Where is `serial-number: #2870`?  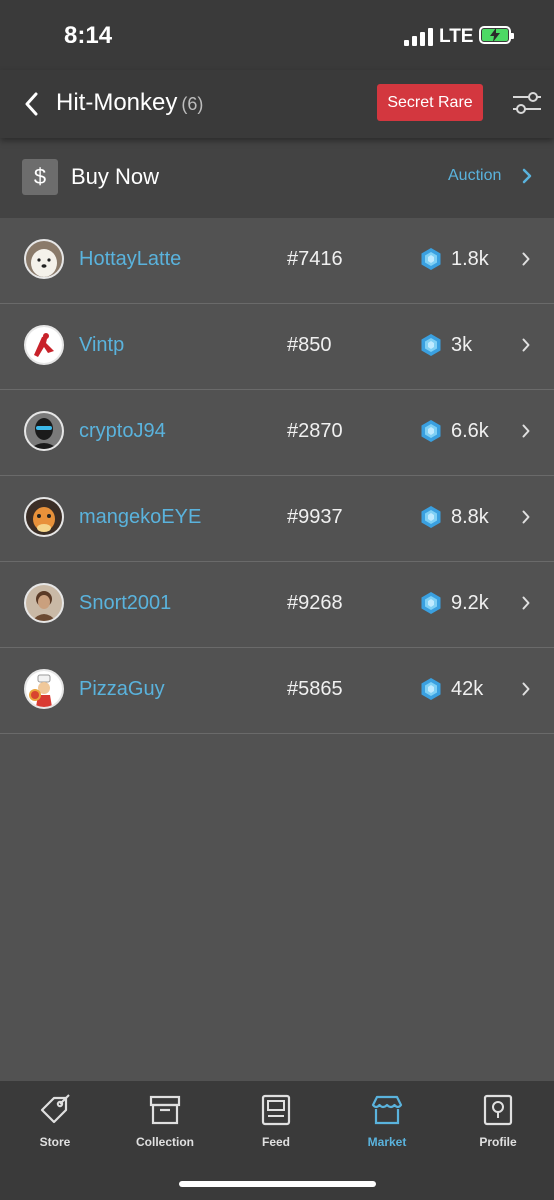
serial-number: #2870 is located at coordinates (315, 431).